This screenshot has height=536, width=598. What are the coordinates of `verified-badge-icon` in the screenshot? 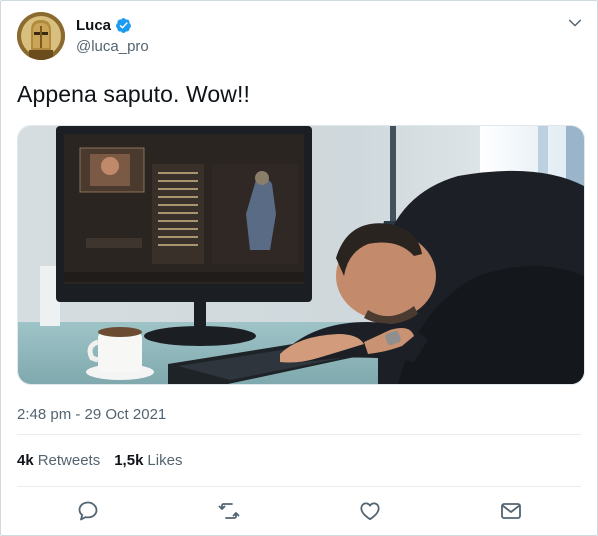 It's located at (123, 25).